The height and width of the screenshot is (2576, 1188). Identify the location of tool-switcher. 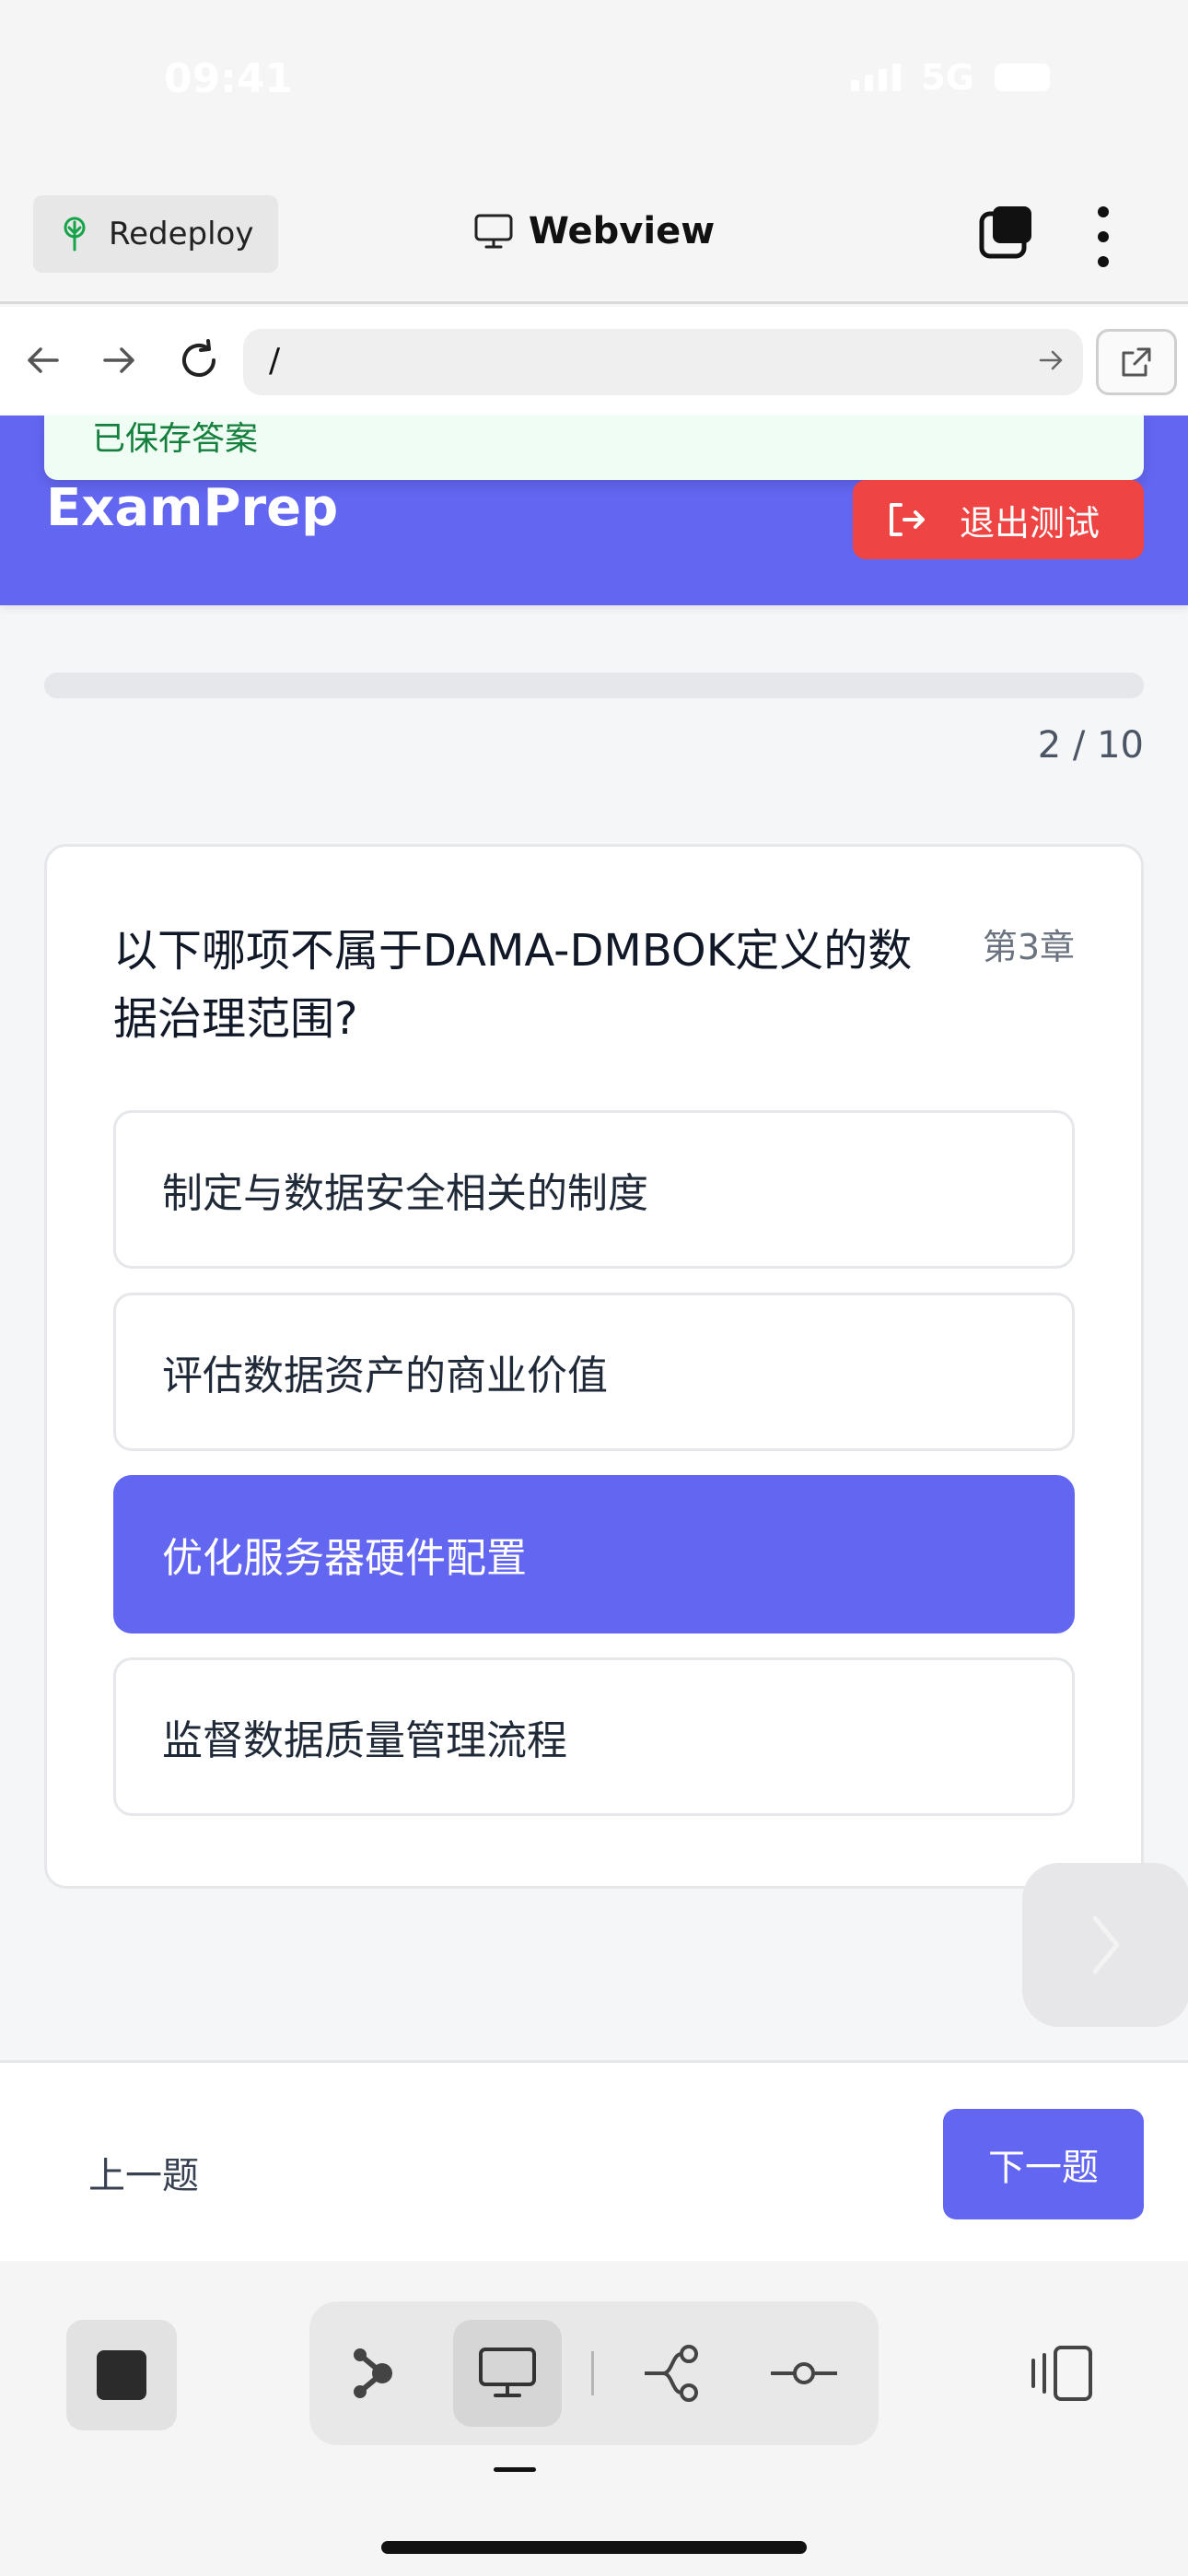
(594, 2373).